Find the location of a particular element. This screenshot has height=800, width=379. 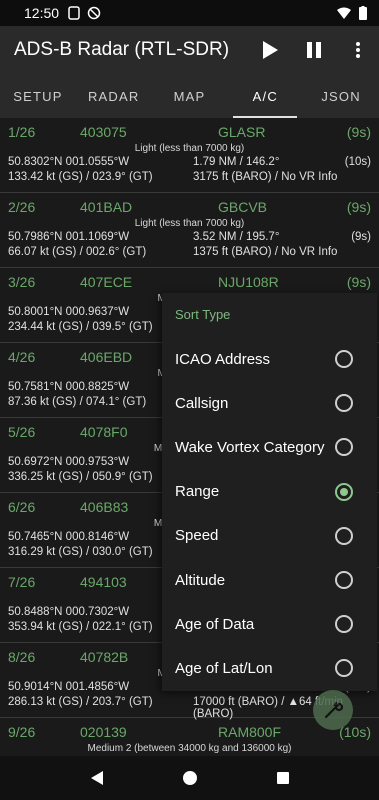

sort-option: Age of Data is located at coordinates (269, 624).